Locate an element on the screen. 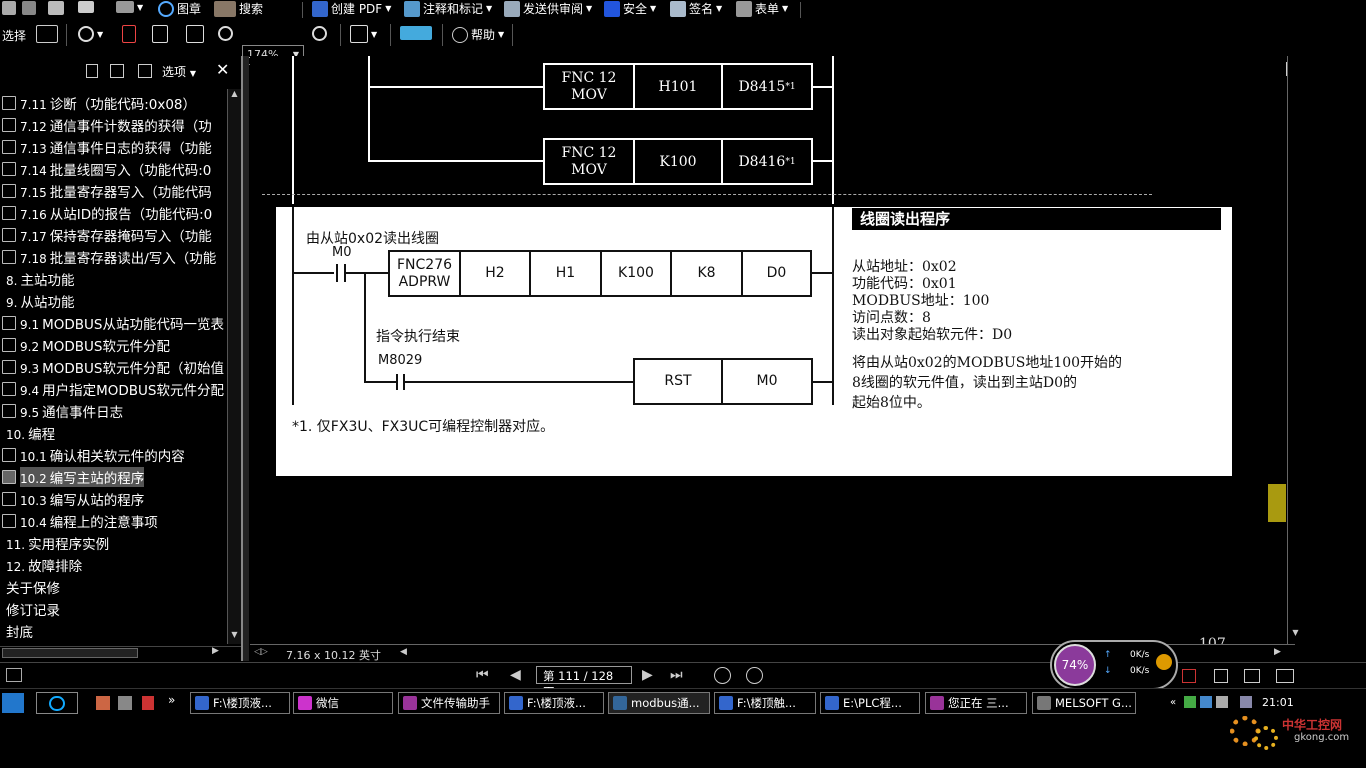  tray-expand-icon: « is located at coordinates (1173, 702).